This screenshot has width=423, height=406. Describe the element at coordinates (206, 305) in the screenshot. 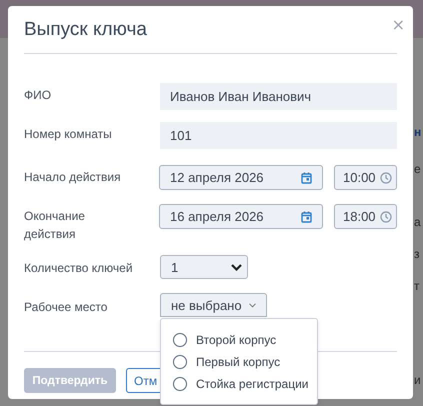

I see `dropdown-value: не выбрано` at that location.